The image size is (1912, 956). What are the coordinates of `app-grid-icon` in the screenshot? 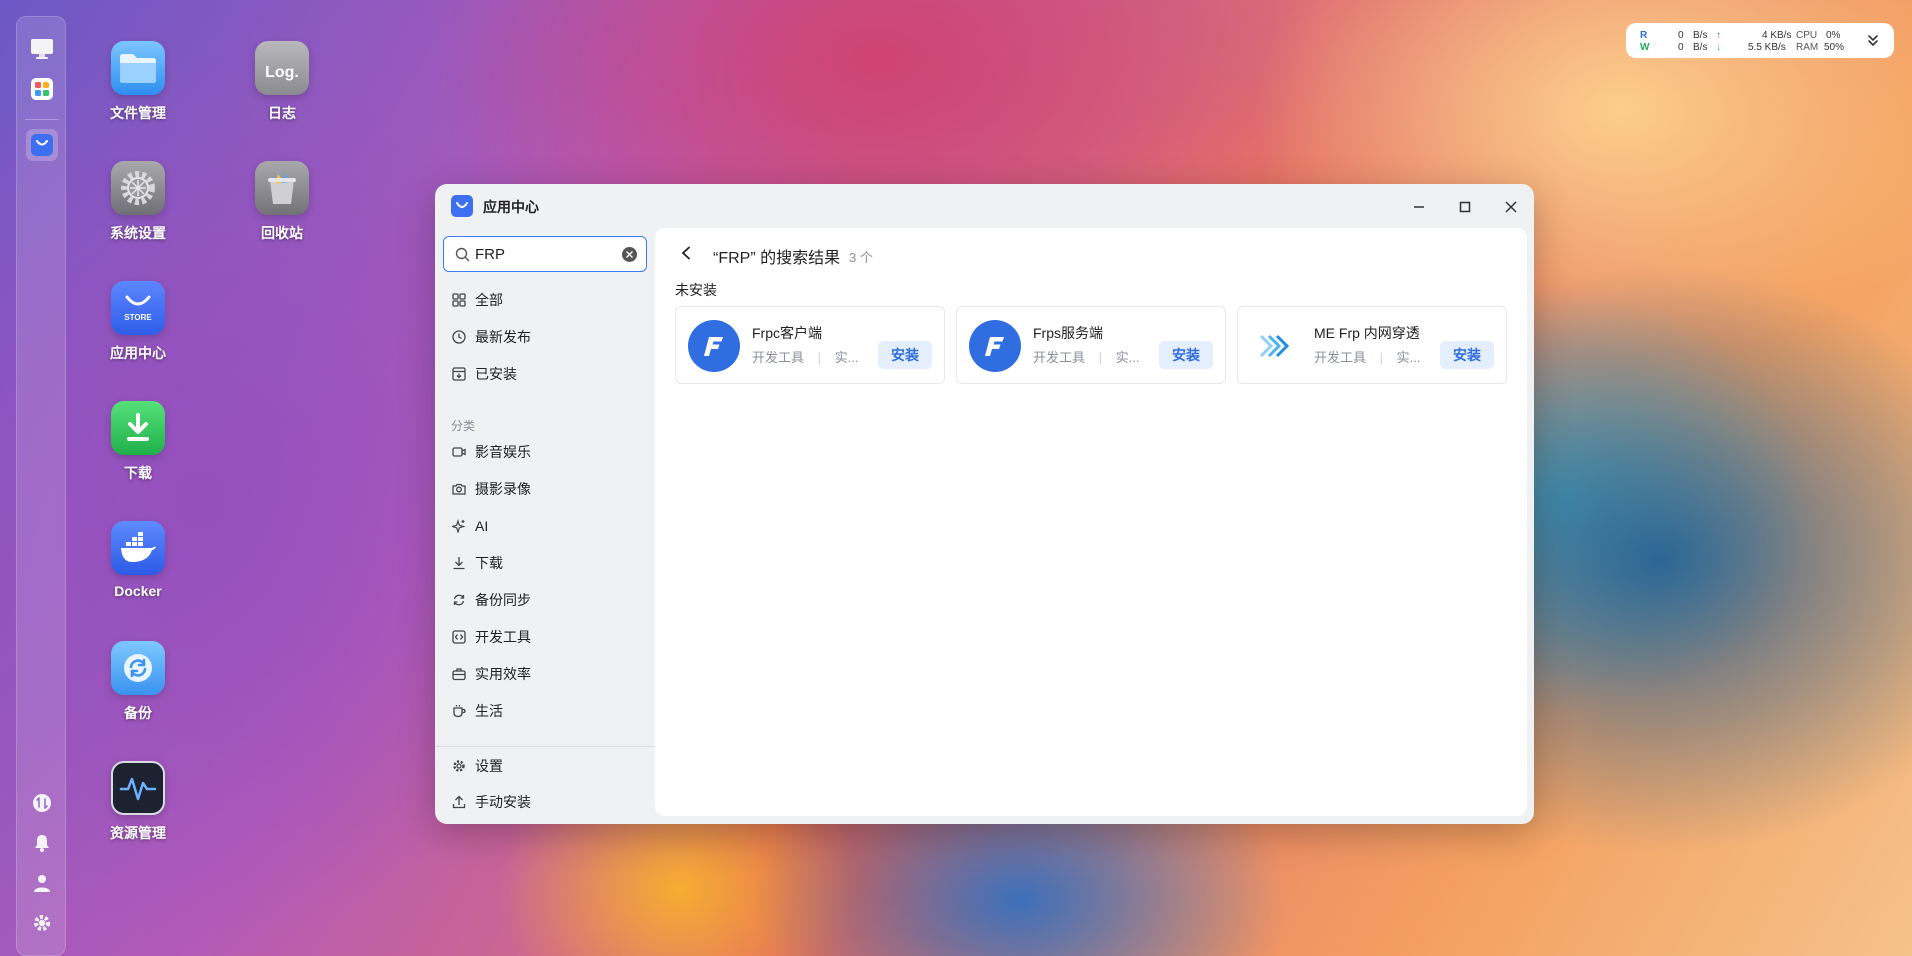 It's located at (42, 89).